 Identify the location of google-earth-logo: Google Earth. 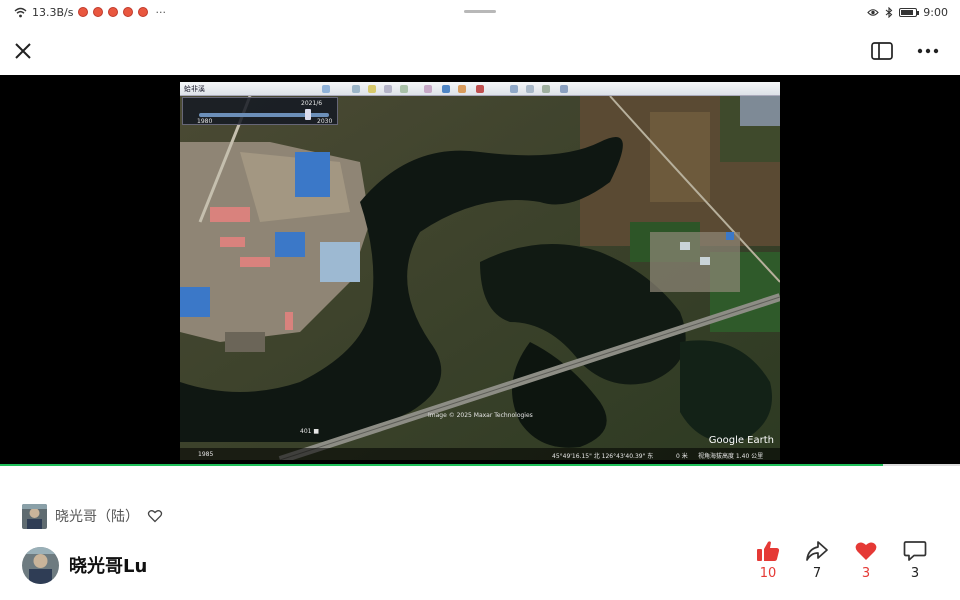
(741, 440).